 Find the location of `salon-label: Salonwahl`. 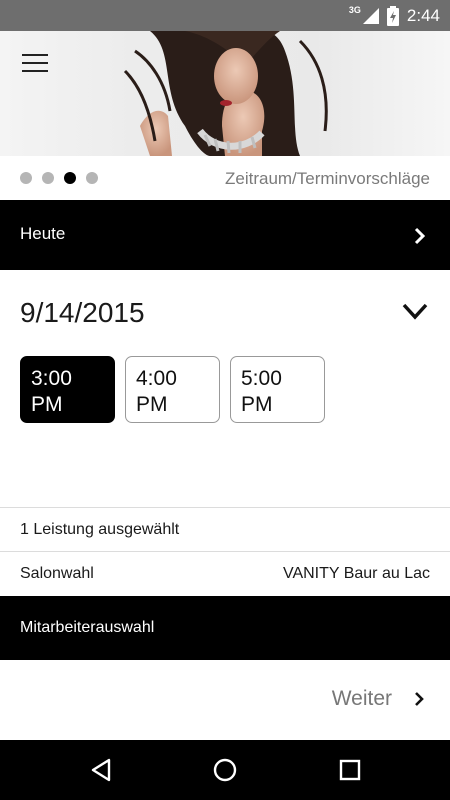

salon-label: Salonwahl is located at coordinates (57, 573).